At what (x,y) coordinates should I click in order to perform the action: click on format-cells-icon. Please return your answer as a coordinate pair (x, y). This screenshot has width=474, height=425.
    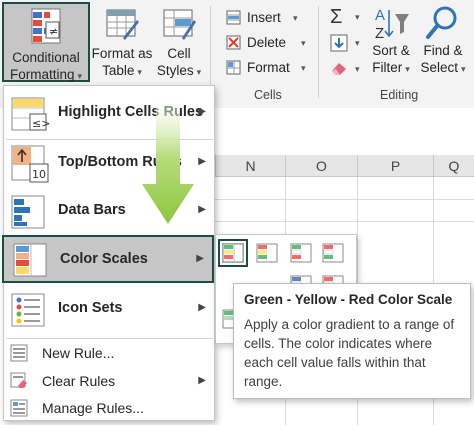
    Looking at the image, I should click on (233, 67).